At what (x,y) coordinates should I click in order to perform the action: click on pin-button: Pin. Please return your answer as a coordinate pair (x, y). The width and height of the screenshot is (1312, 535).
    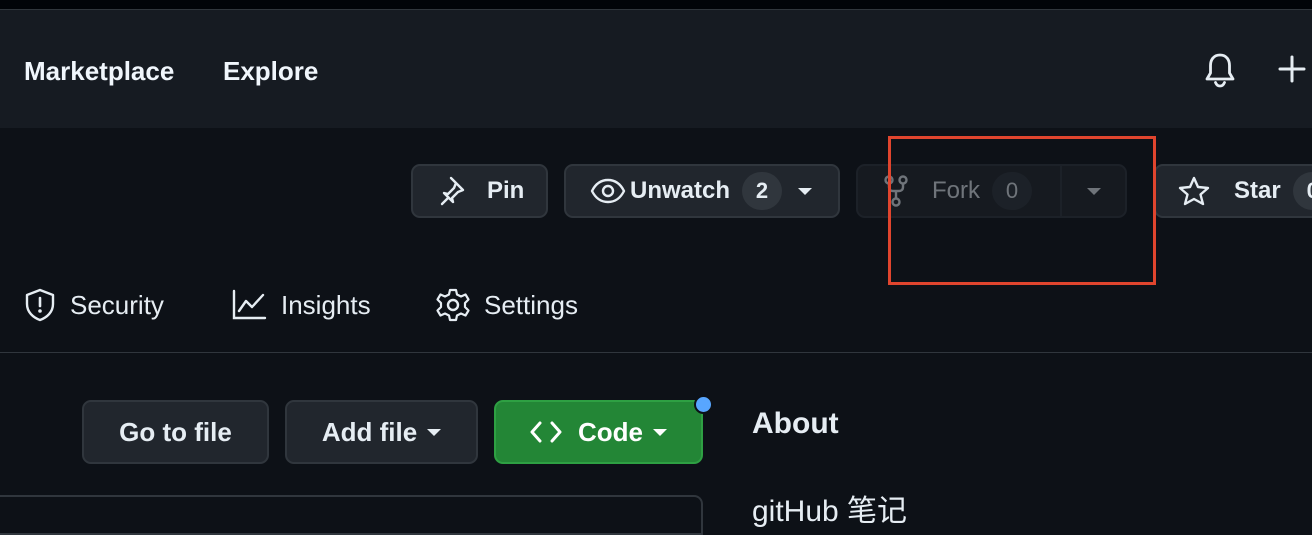
    Looking at the image, I should click on (479, 191).